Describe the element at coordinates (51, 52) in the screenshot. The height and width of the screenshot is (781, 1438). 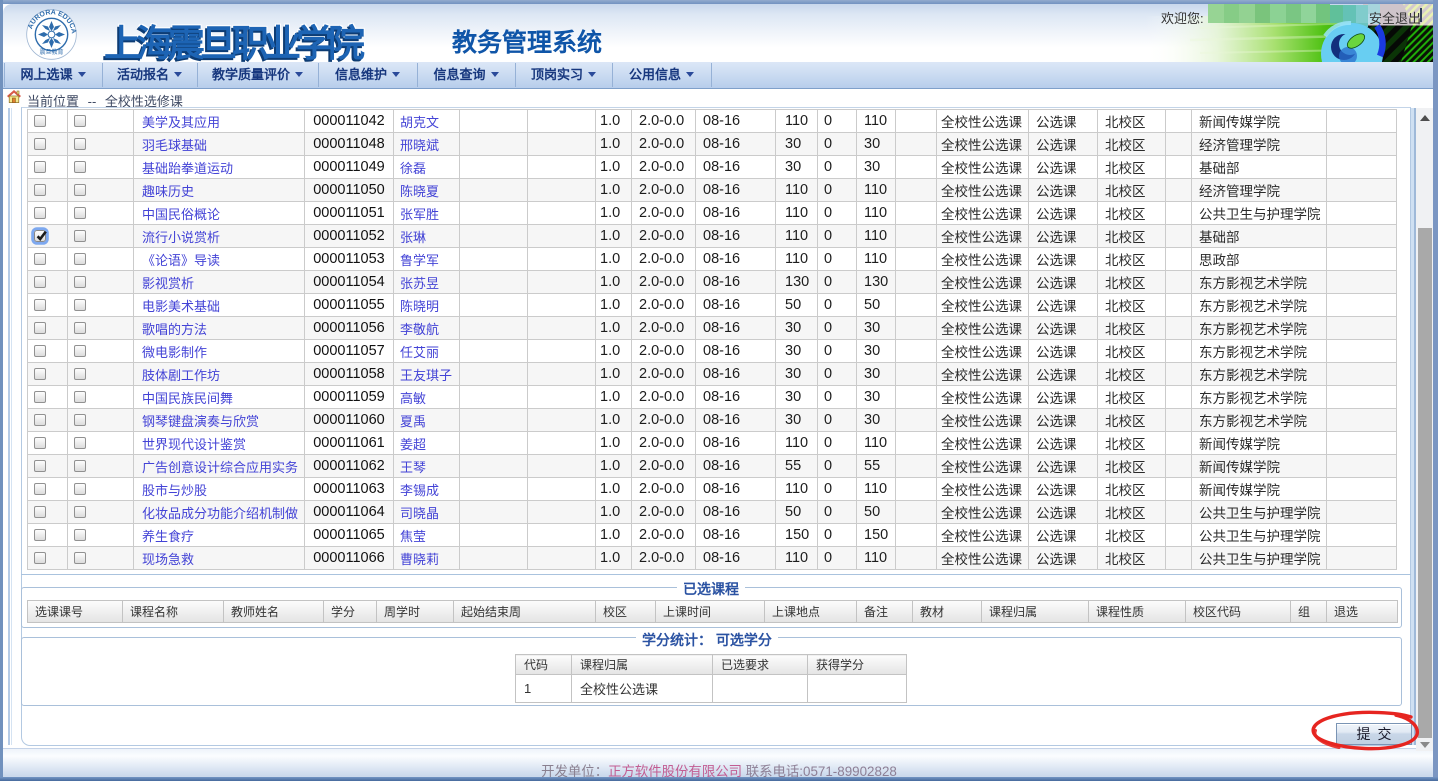
I see `svg-text: 震旦教育` at that location.